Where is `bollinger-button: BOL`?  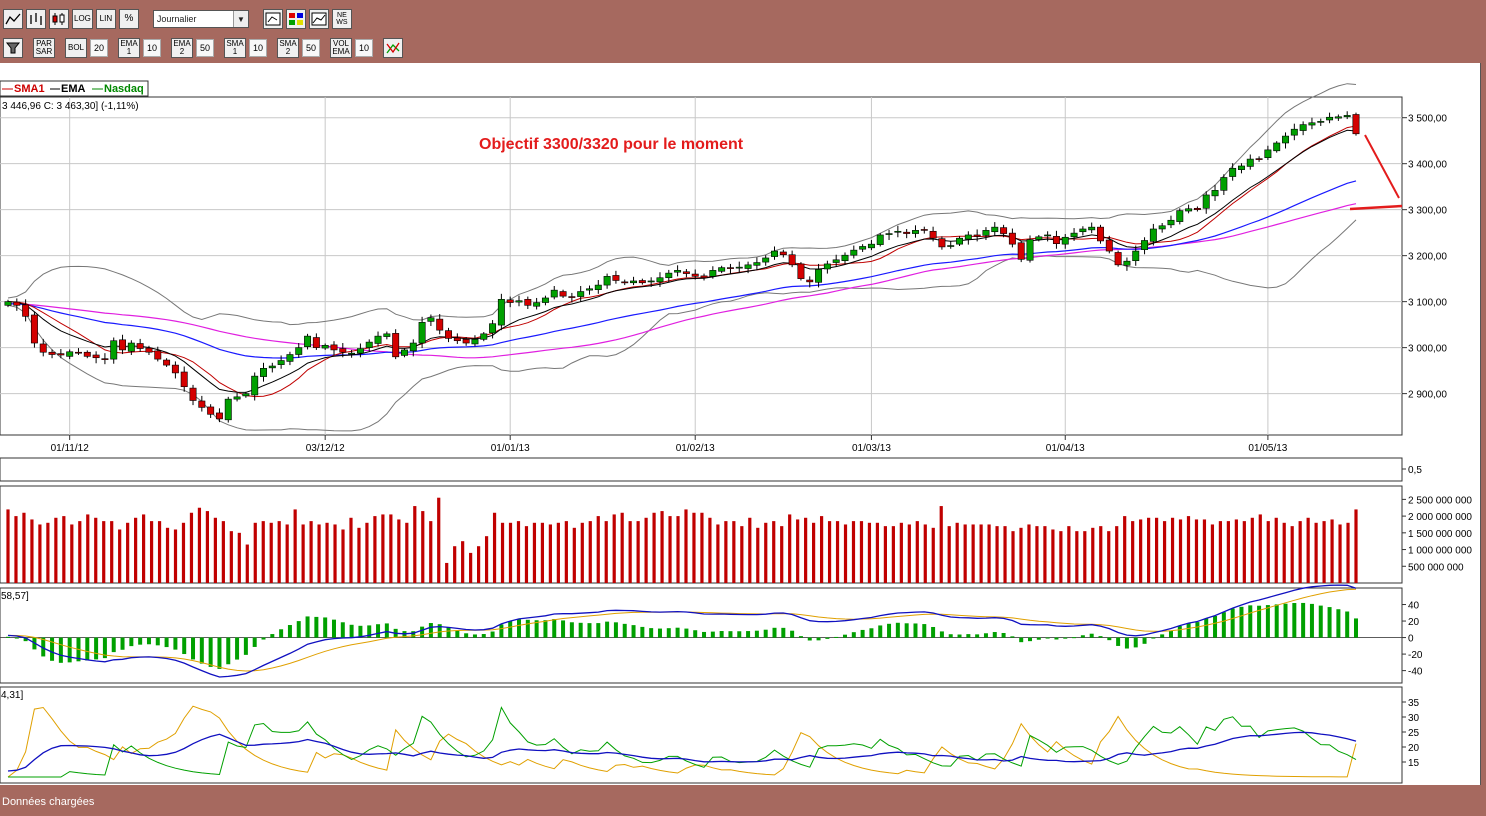 bollinger-button: BOL is located at coordinates (76, 48).